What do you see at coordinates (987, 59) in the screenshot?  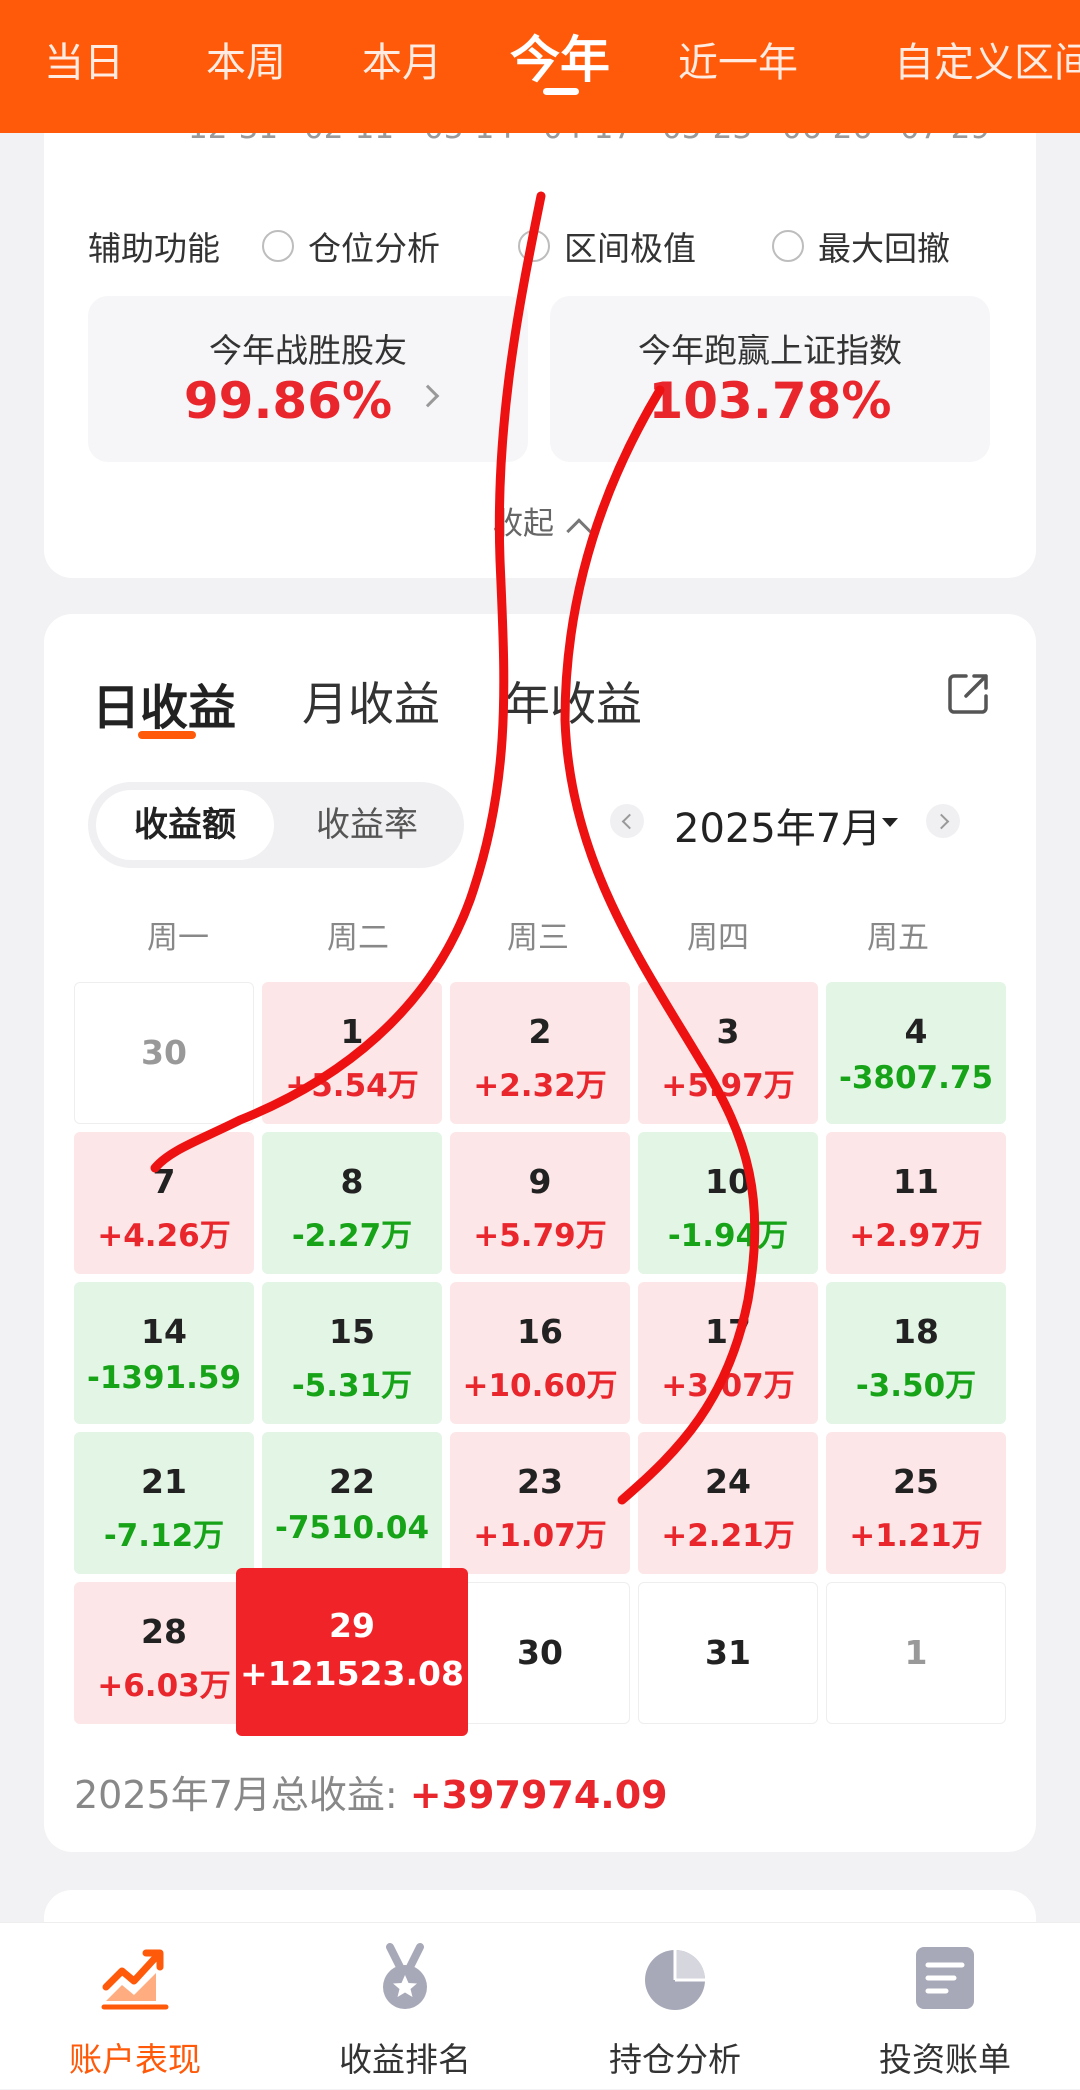 I see `tab-custom-range: 自定义区间` at bounding box center [987, 59].